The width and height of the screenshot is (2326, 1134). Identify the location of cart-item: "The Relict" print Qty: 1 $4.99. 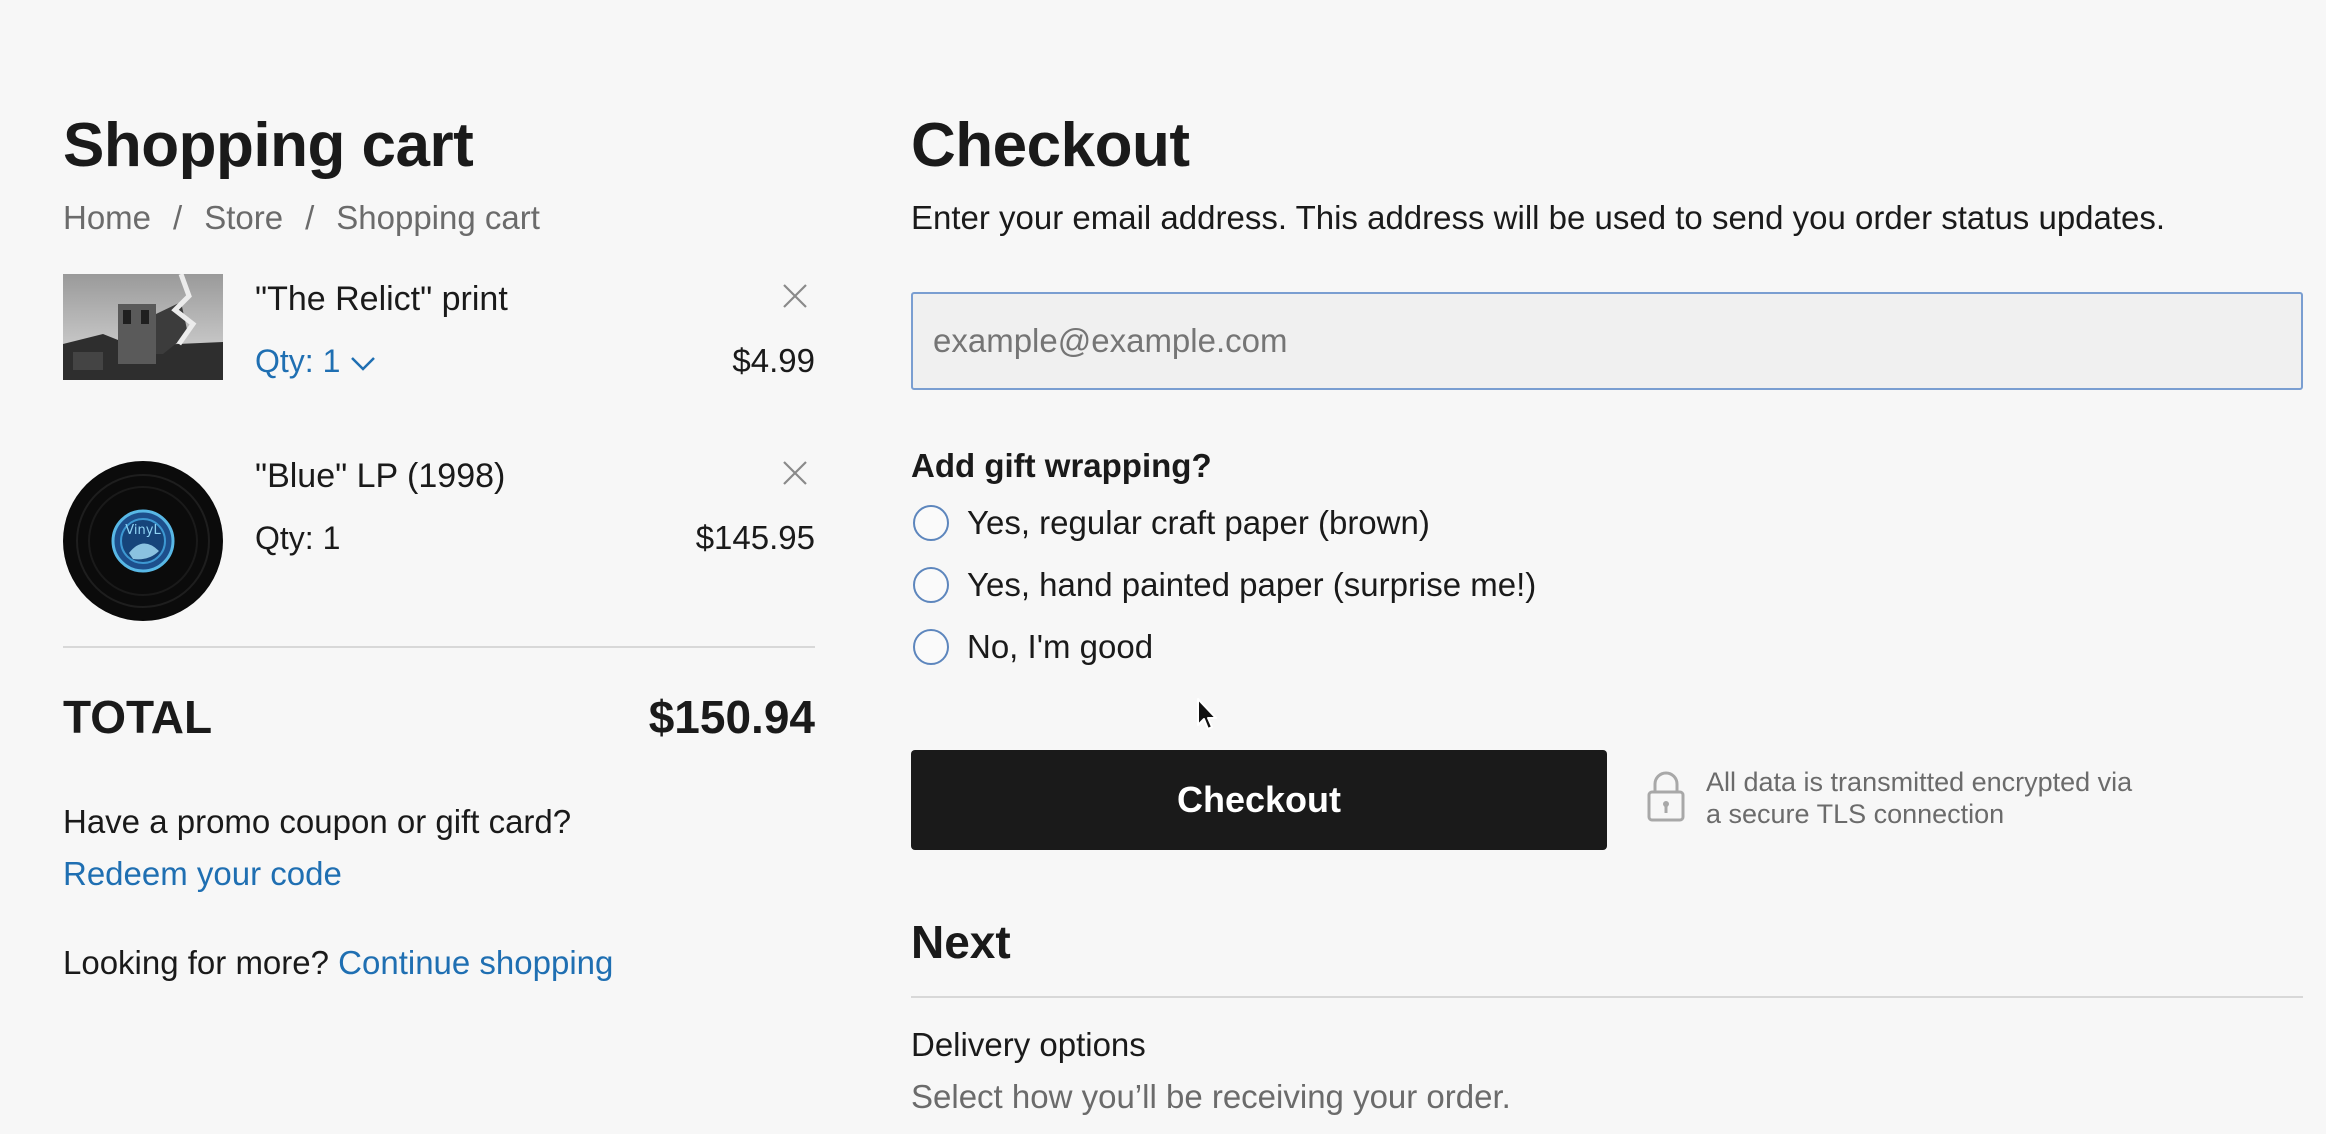
(439, 354).